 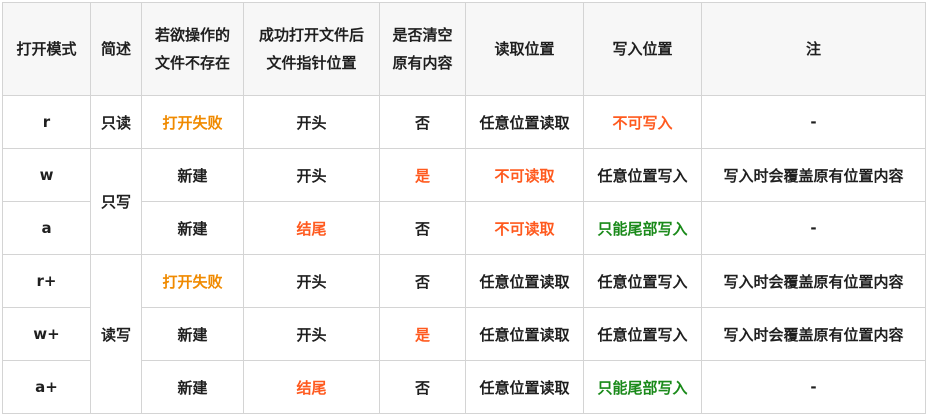 I want to click on header-pointer: 成功打开文件后 文件指针位置, so click(x=311, y=49).